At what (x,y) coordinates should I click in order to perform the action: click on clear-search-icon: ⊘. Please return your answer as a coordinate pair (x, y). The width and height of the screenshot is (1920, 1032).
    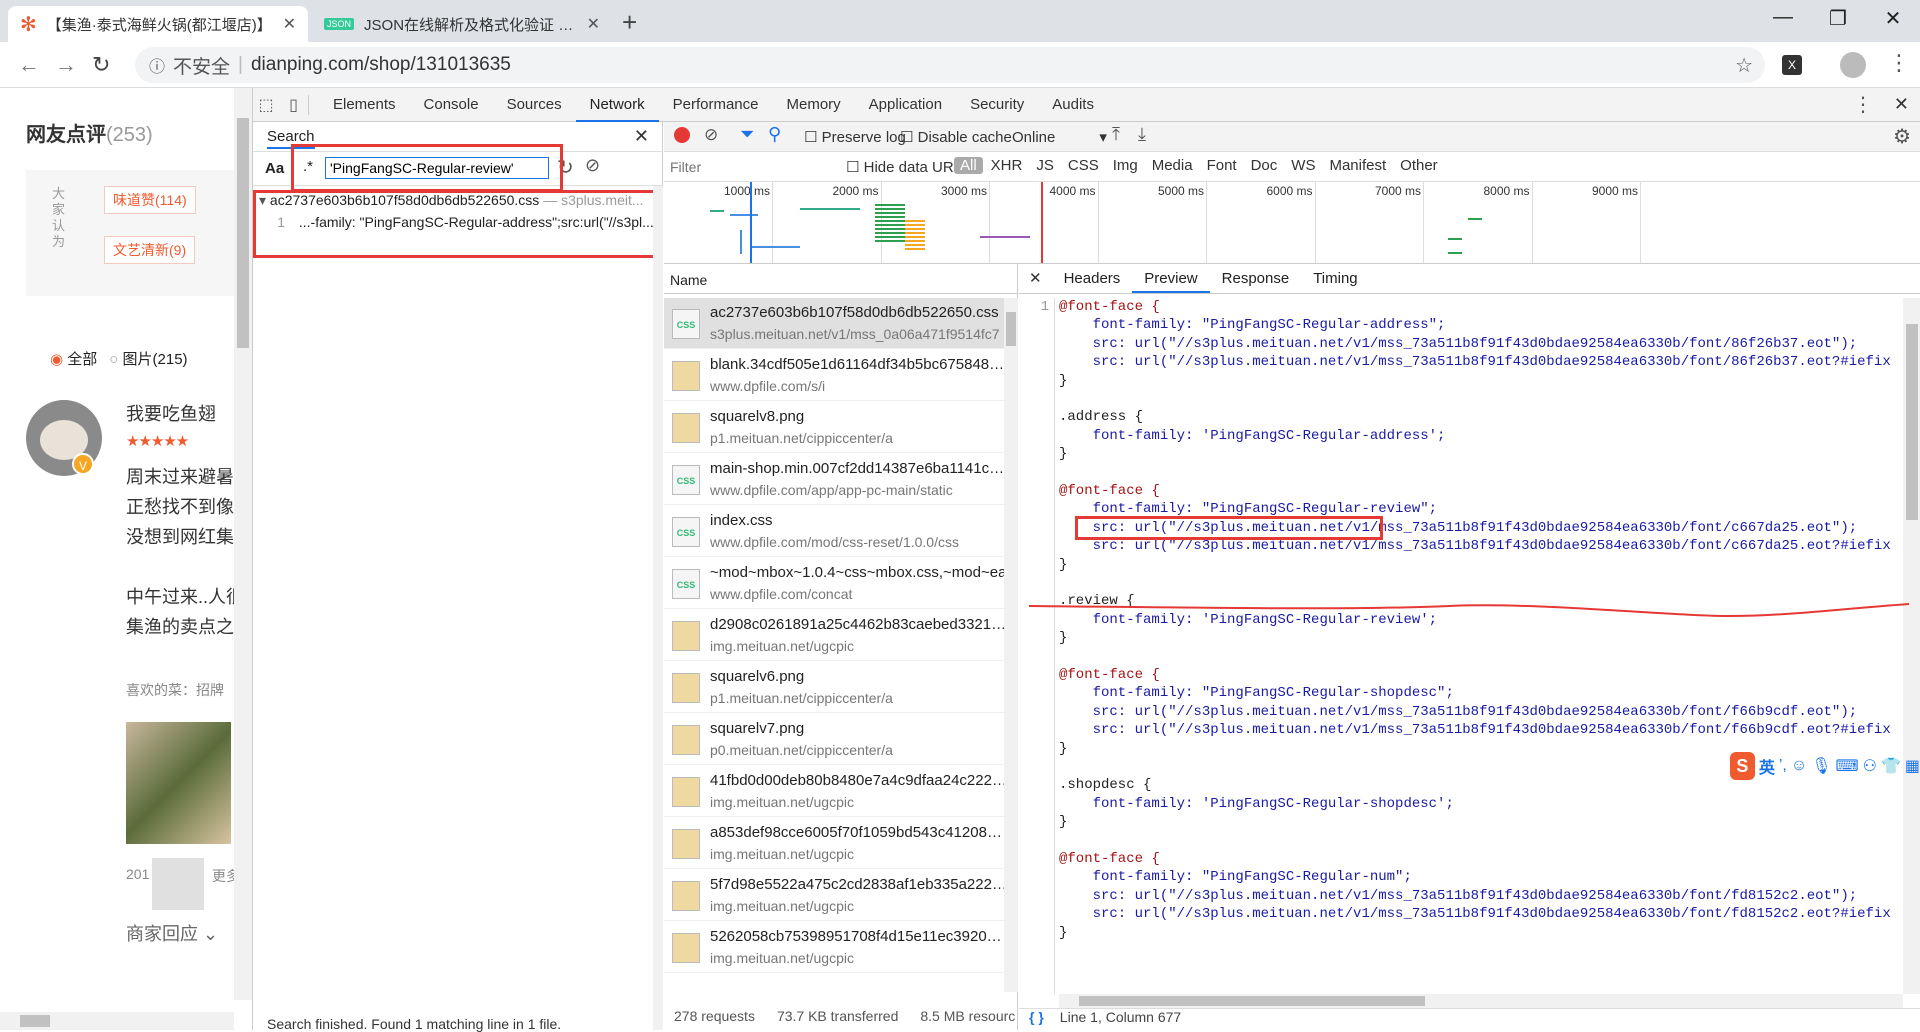
    Looking at the image, I should click on (592, 165).